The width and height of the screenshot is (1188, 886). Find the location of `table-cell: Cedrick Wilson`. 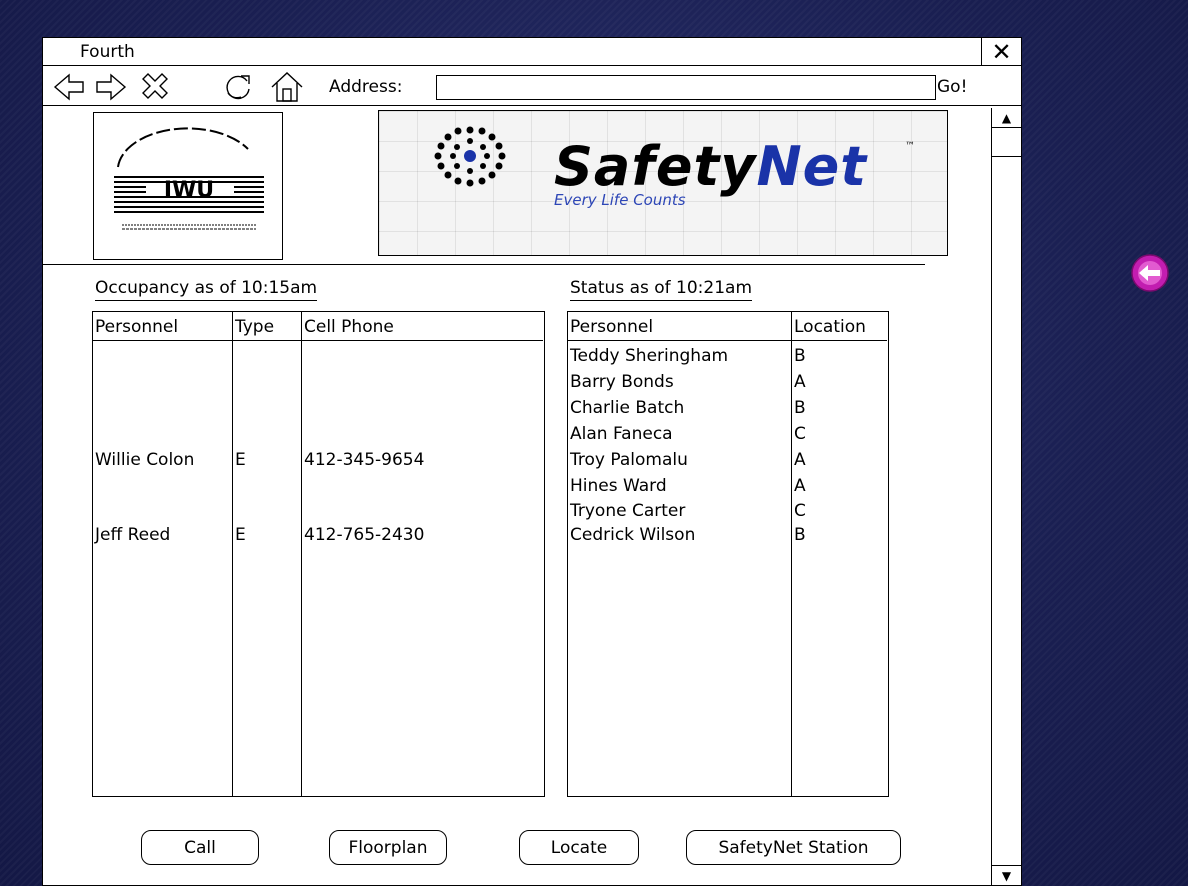

table-cell: Cedrick Wilson is located at coordinates (633, 535).